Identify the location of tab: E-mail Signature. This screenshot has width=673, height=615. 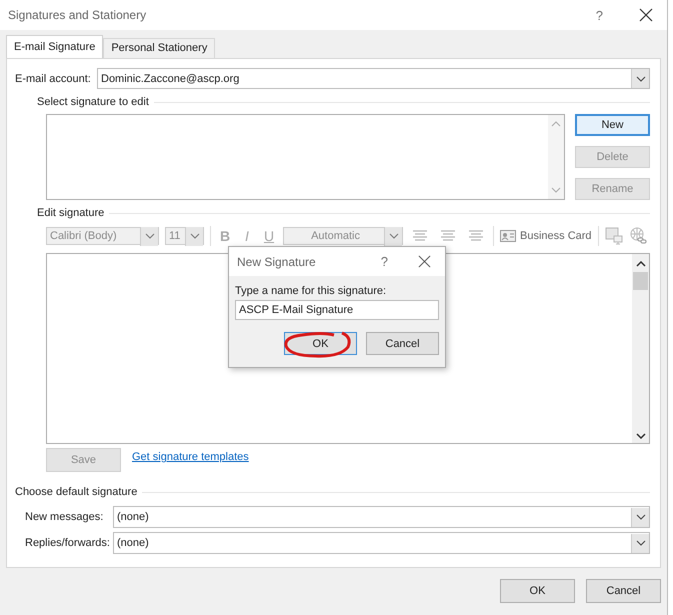
(55, 46).